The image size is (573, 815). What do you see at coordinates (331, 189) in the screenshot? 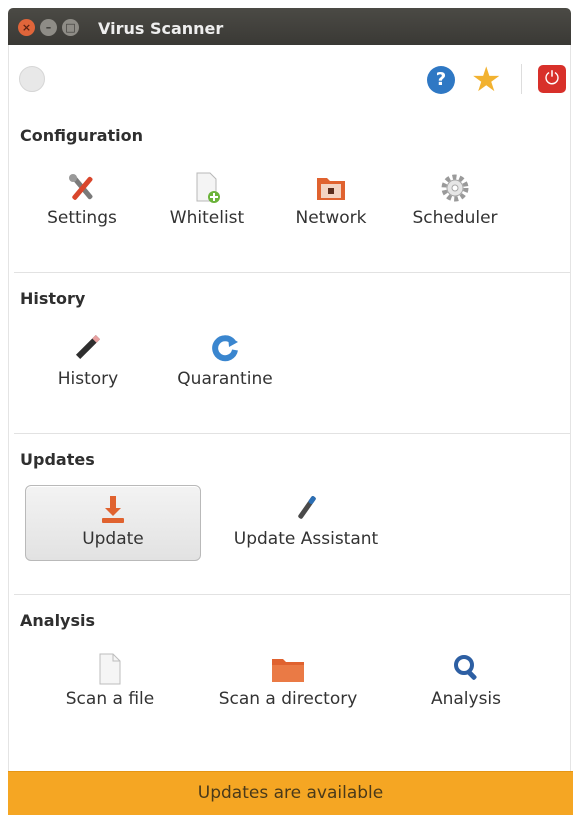
I see `network-folder-icon` at bounding box center [331, 189].